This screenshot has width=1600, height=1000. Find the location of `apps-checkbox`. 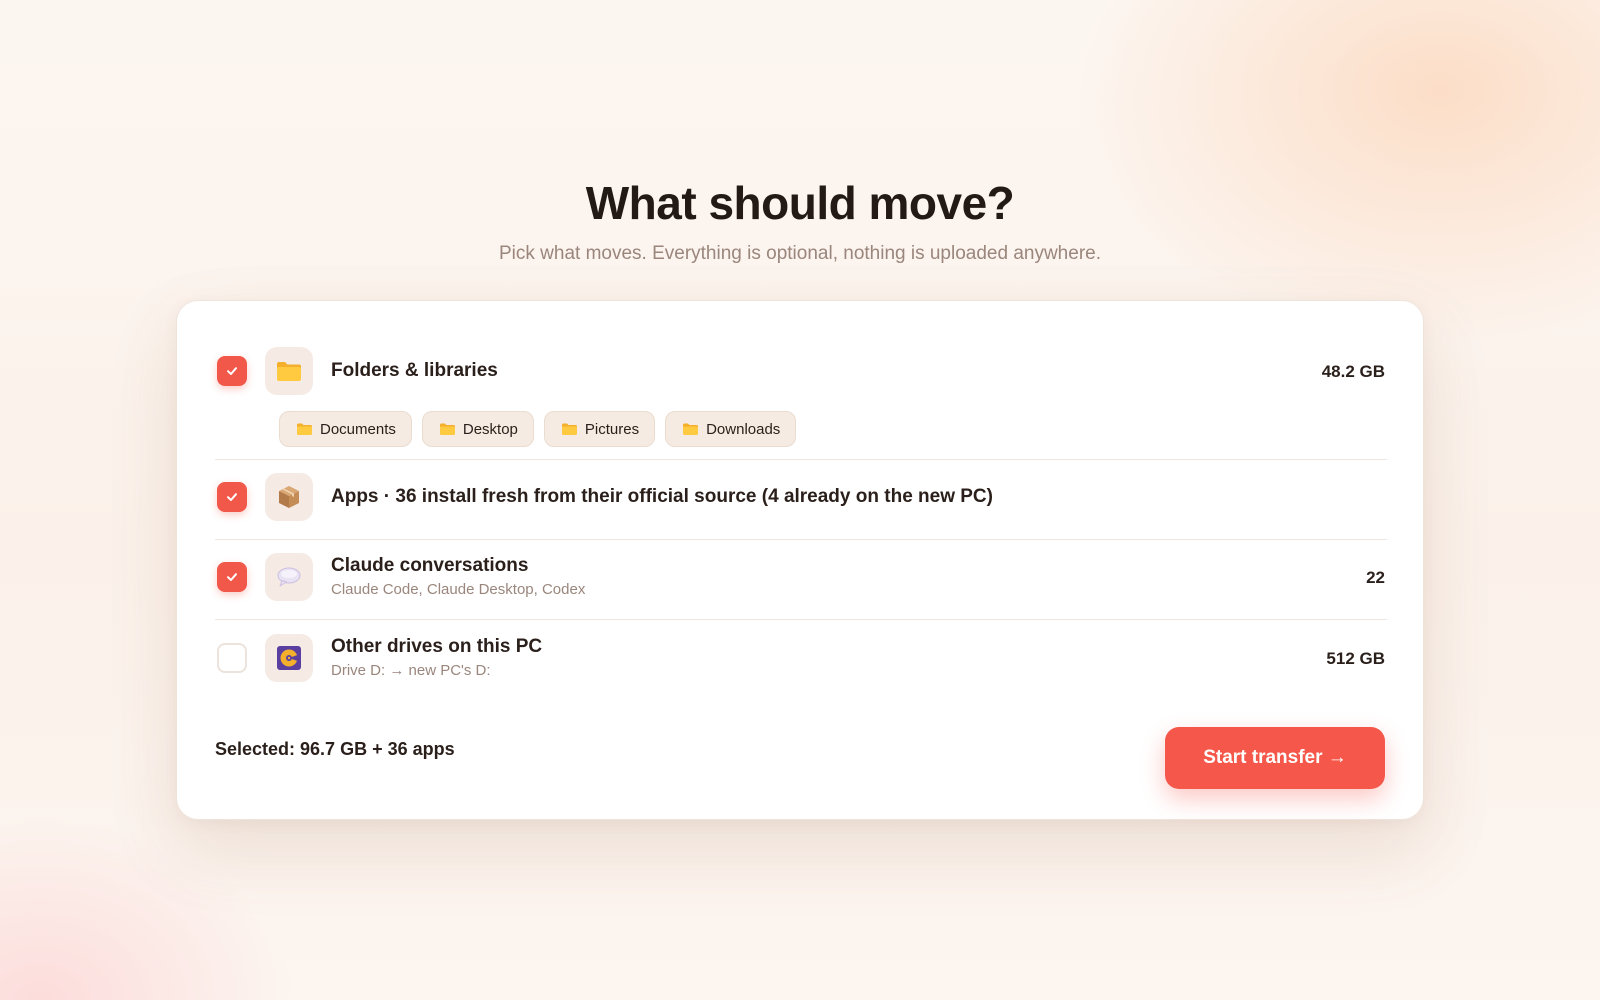

apps-checkbox is located at coordinates (232, 497).